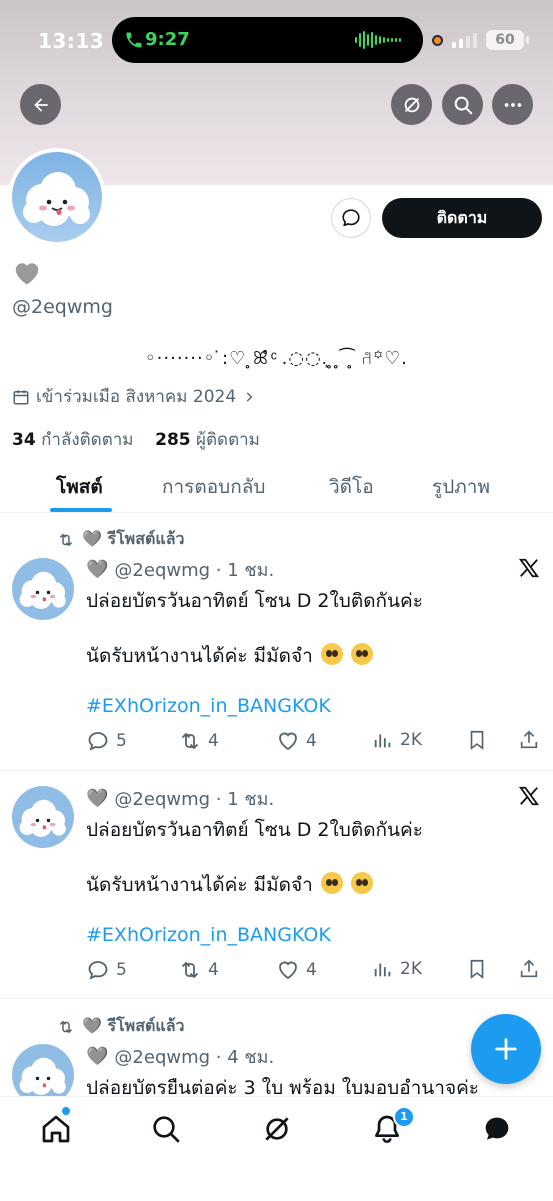  Describe the element at coordinates (66, 1111) in the screenshot. I see `home-unread-dot` at that location.